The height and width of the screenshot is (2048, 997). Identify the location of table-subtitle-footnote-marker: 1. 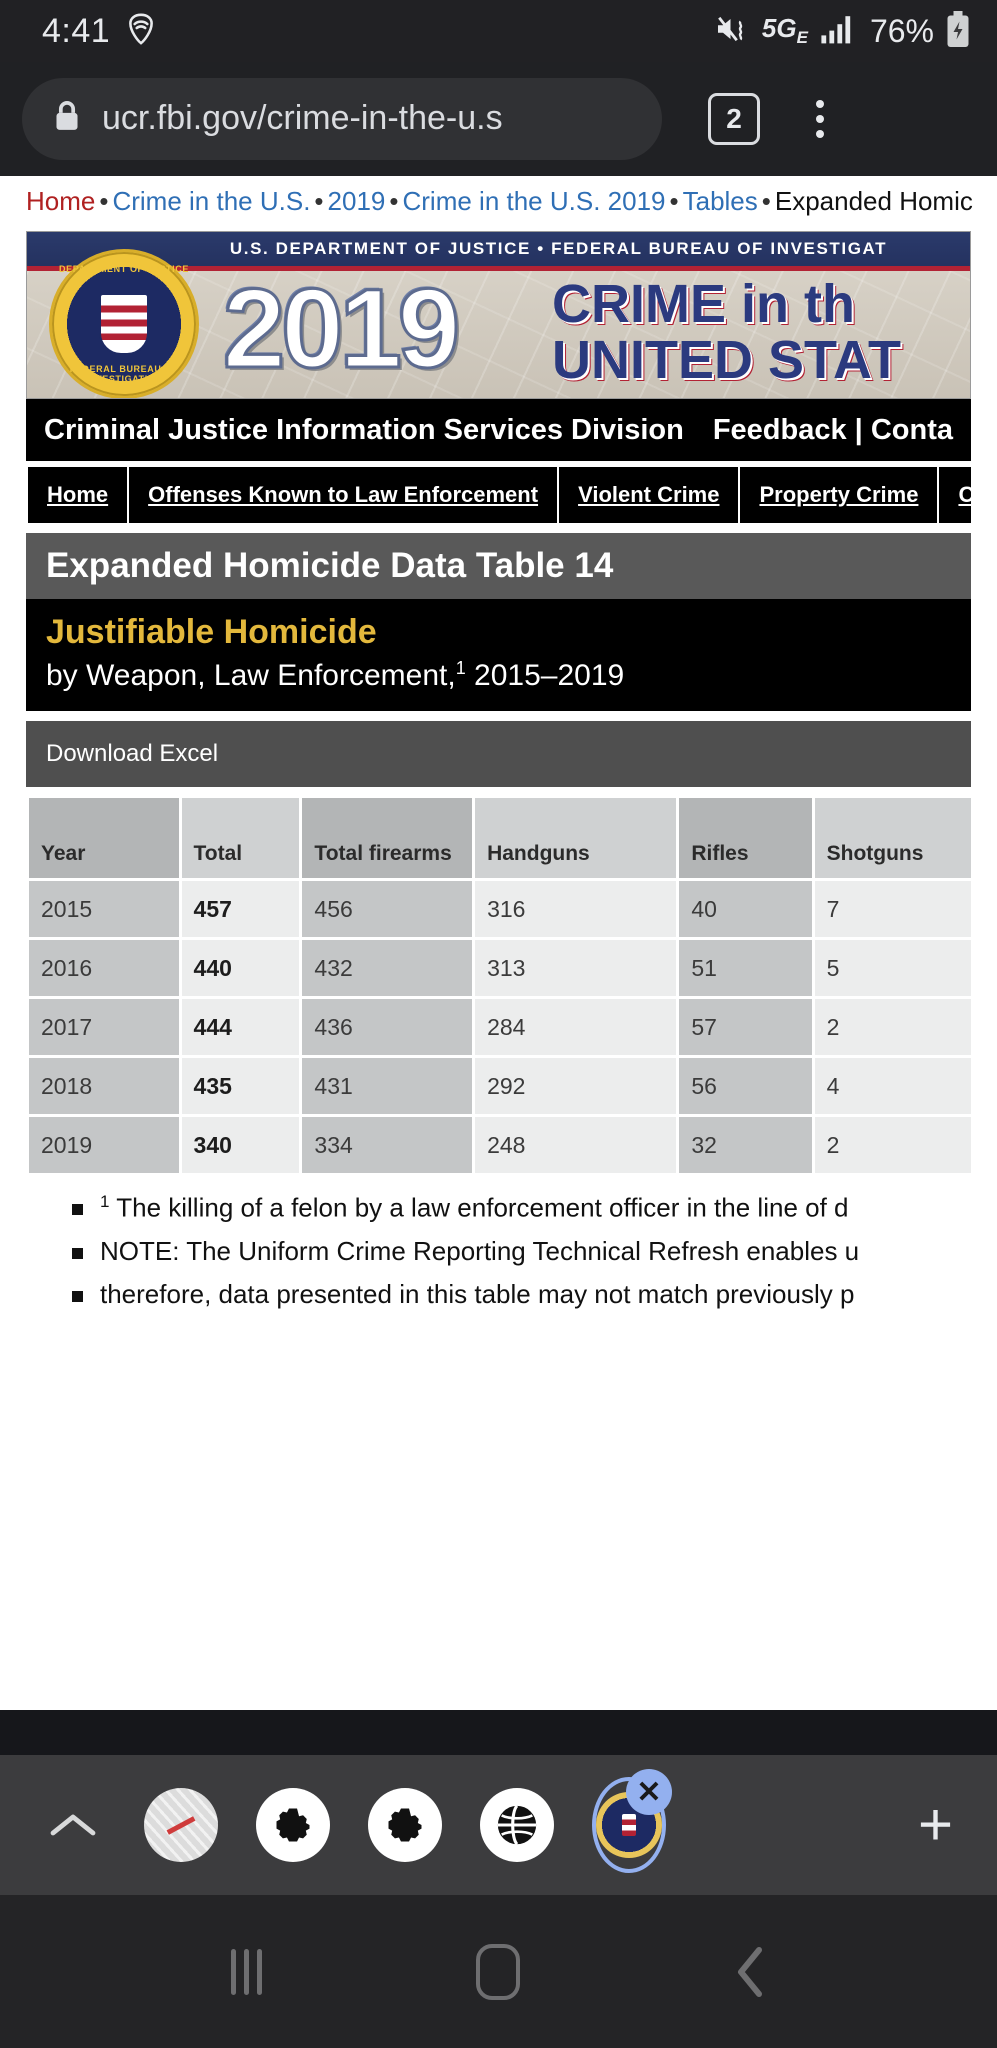
(460, 668).